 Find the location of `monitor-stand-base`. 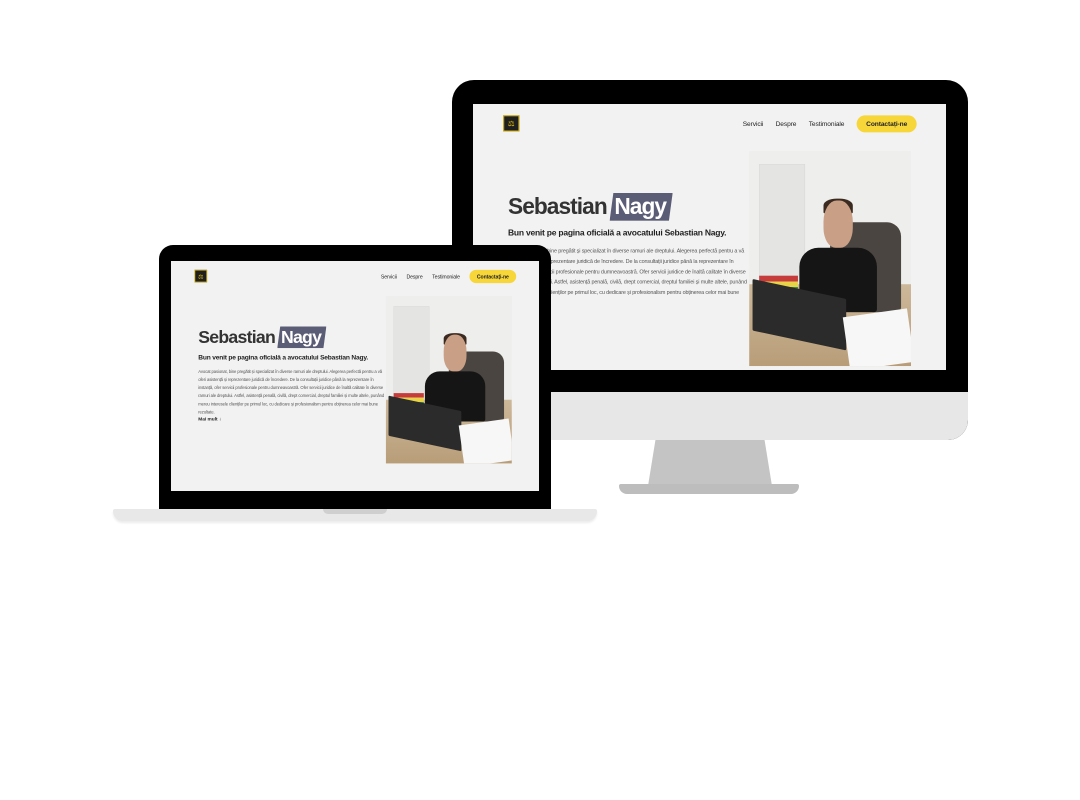

monitor-stand-base is located at coordinates (709, 489).